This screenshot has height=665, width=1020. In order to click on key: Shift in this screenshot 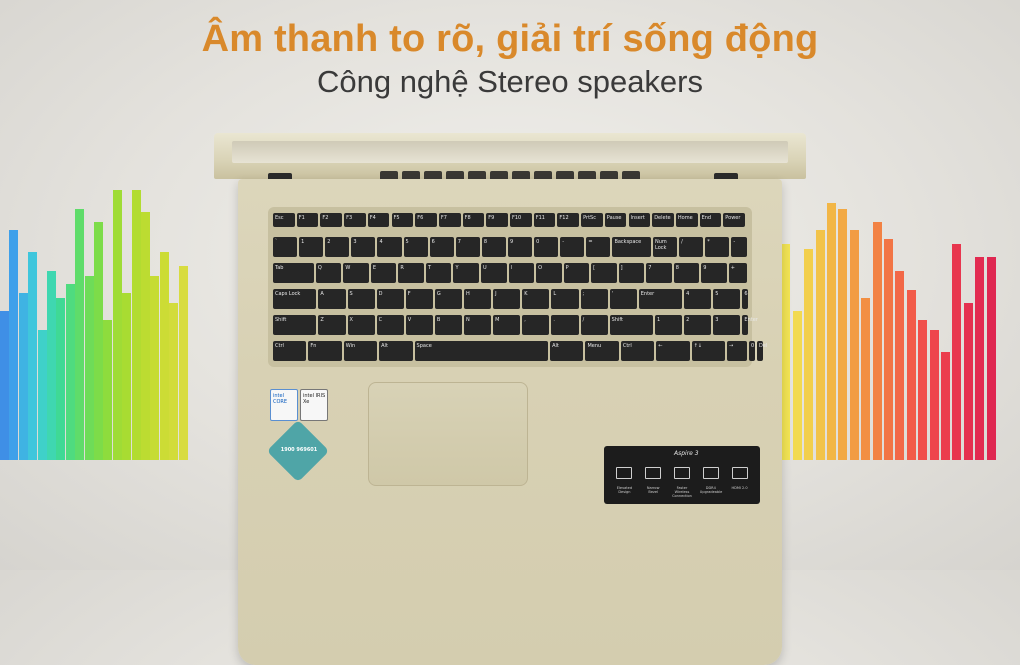, I will do `click(631, 325)`.